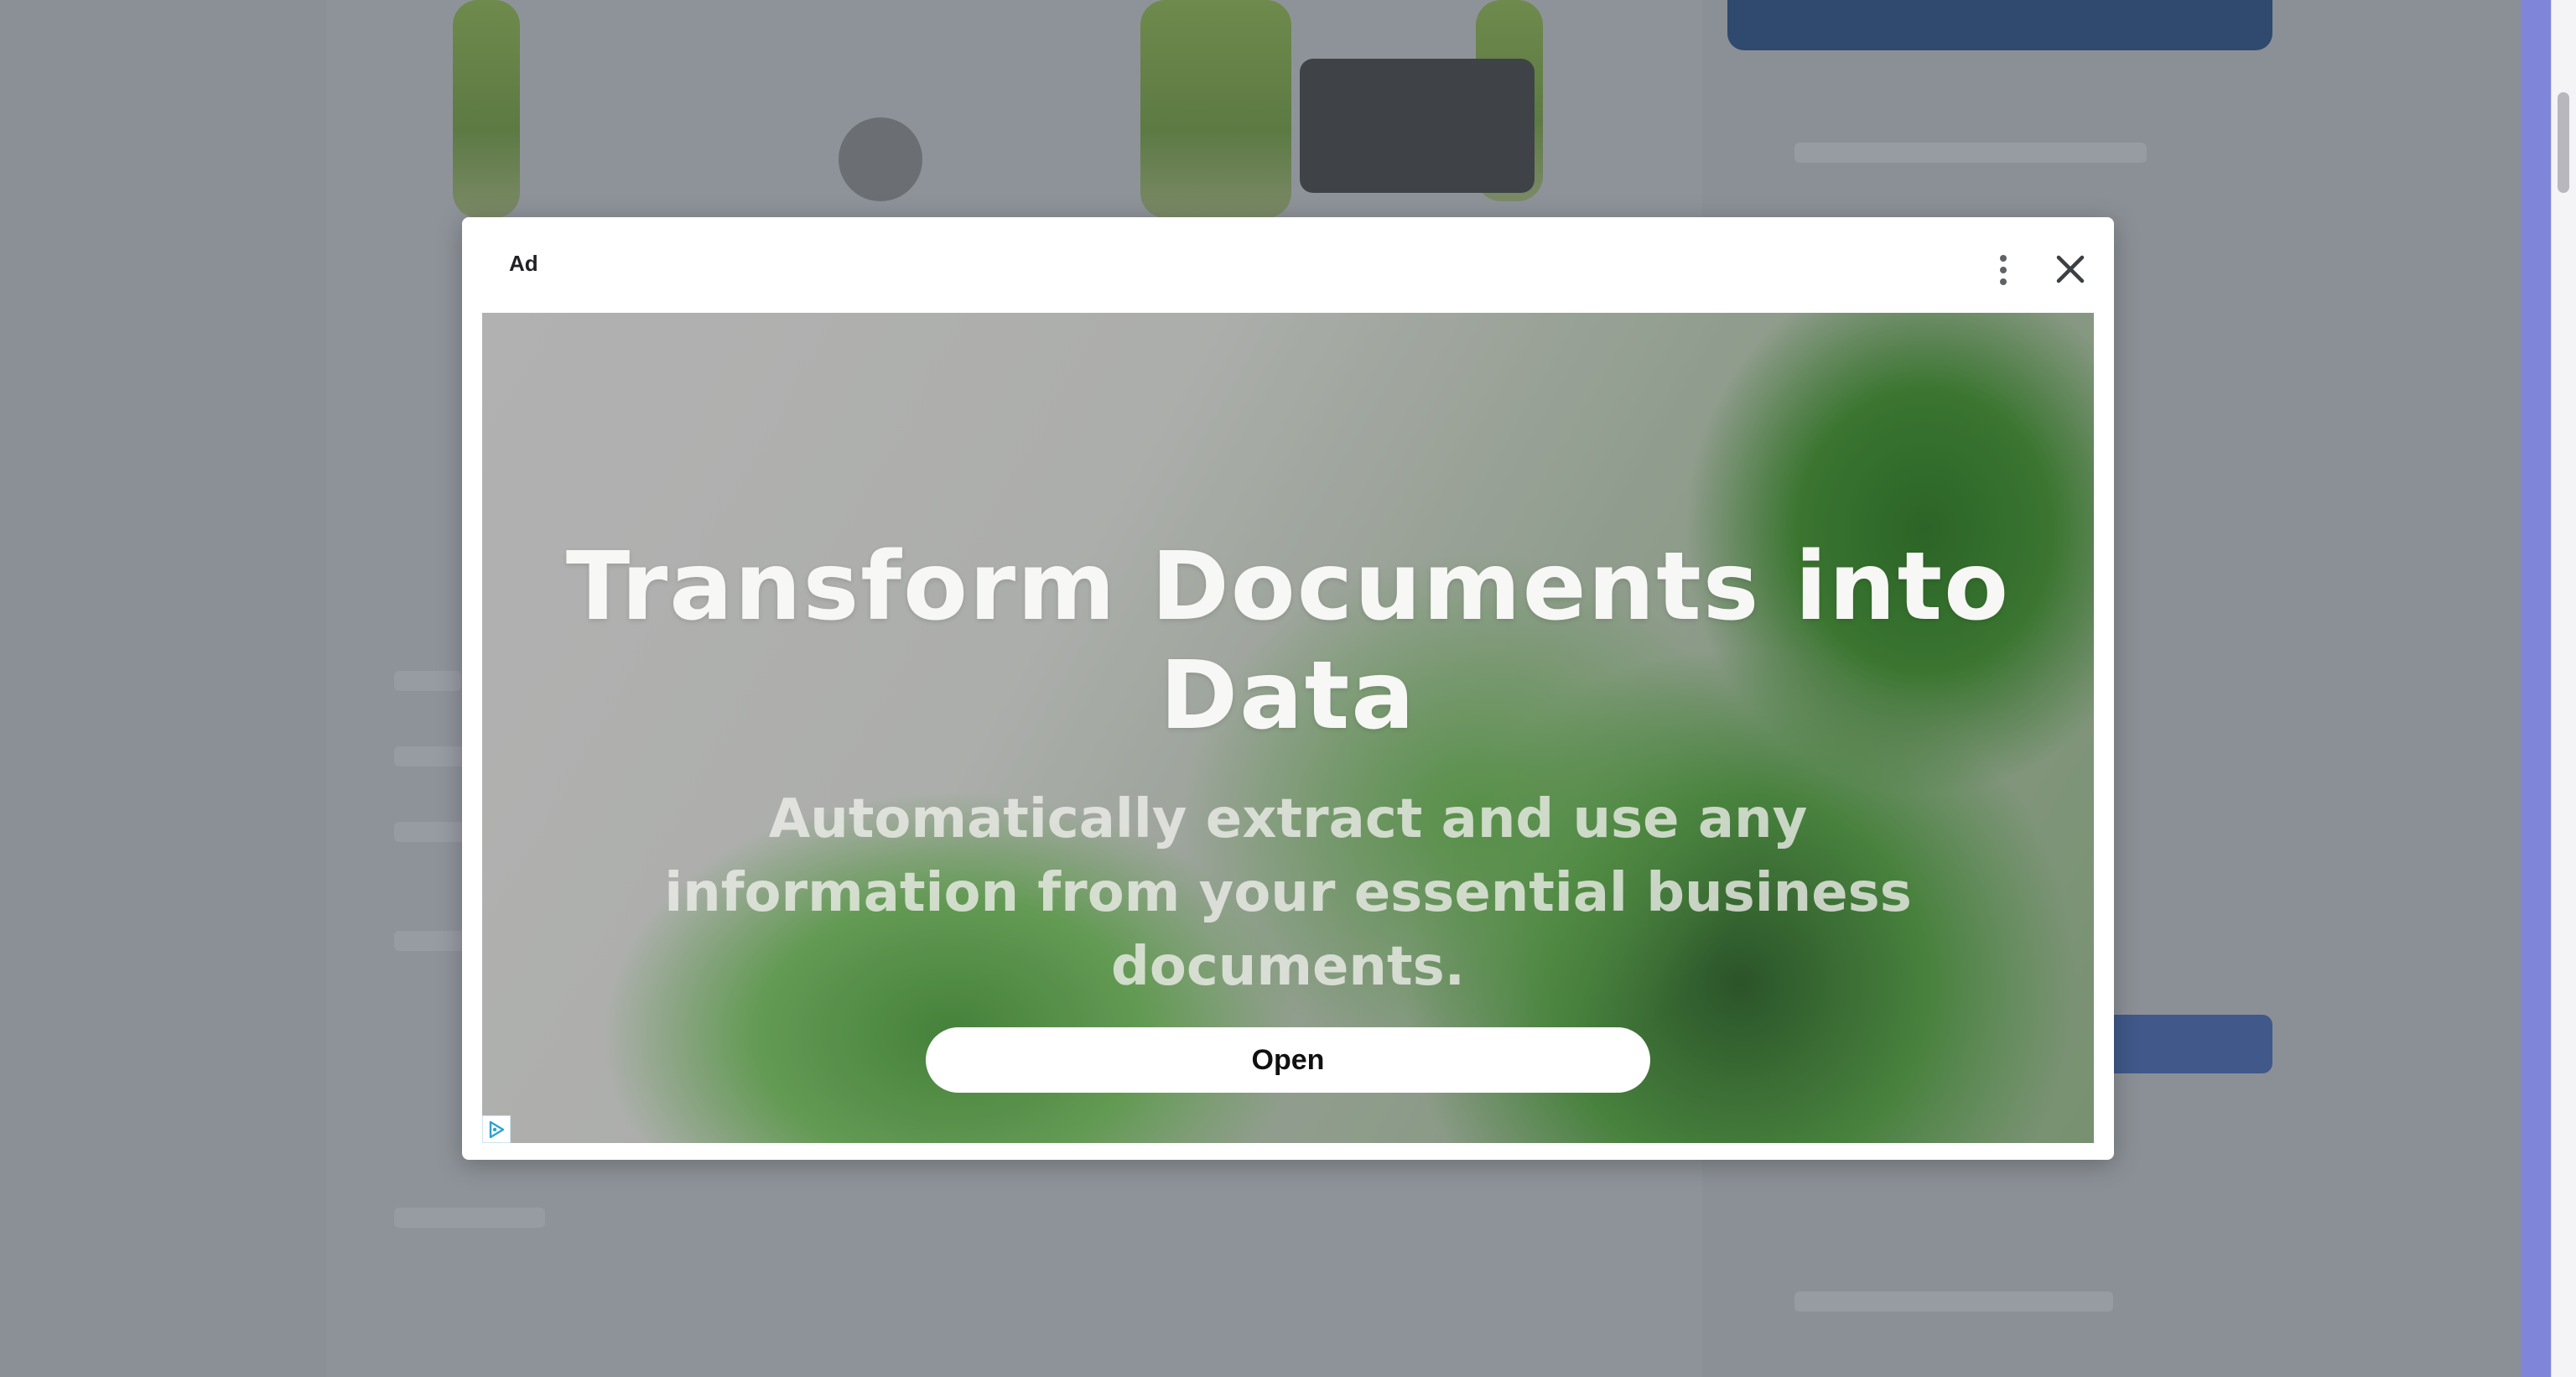 Image resolution: width=2576 pixels, height=1377 pixels. What do you see at coordinates (2004, 270) in the screenshot?
I see `more-vert-icon` at bounding box center [2004, 270].